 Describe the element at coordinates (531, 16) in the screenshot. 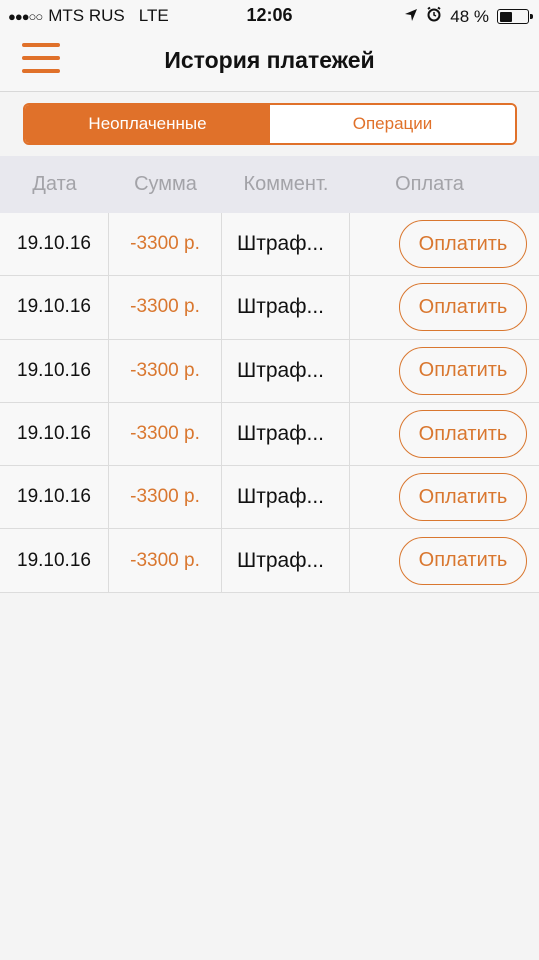

I see `battery-tip` at that location.